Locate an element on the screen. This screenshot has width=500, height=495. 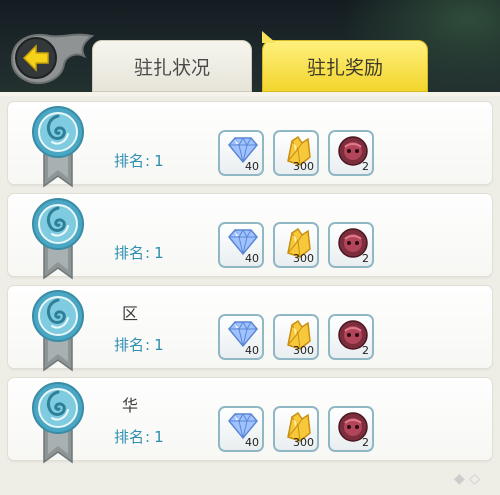
tab-stationing-rewards-label: 驻扎奖励 is located at coordinates (344, 67).